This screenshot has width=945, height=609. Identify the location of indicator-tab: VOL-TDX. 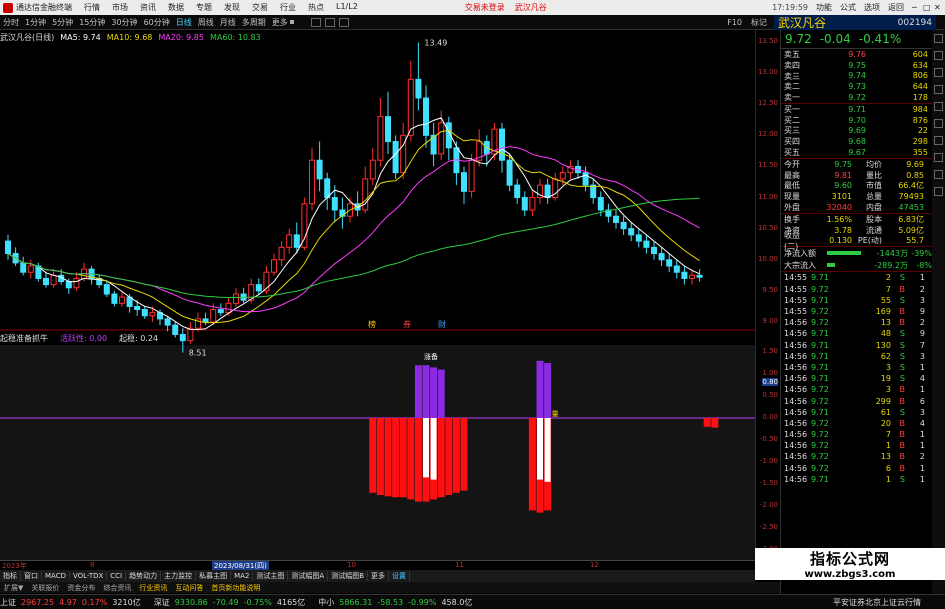
(89, 576).